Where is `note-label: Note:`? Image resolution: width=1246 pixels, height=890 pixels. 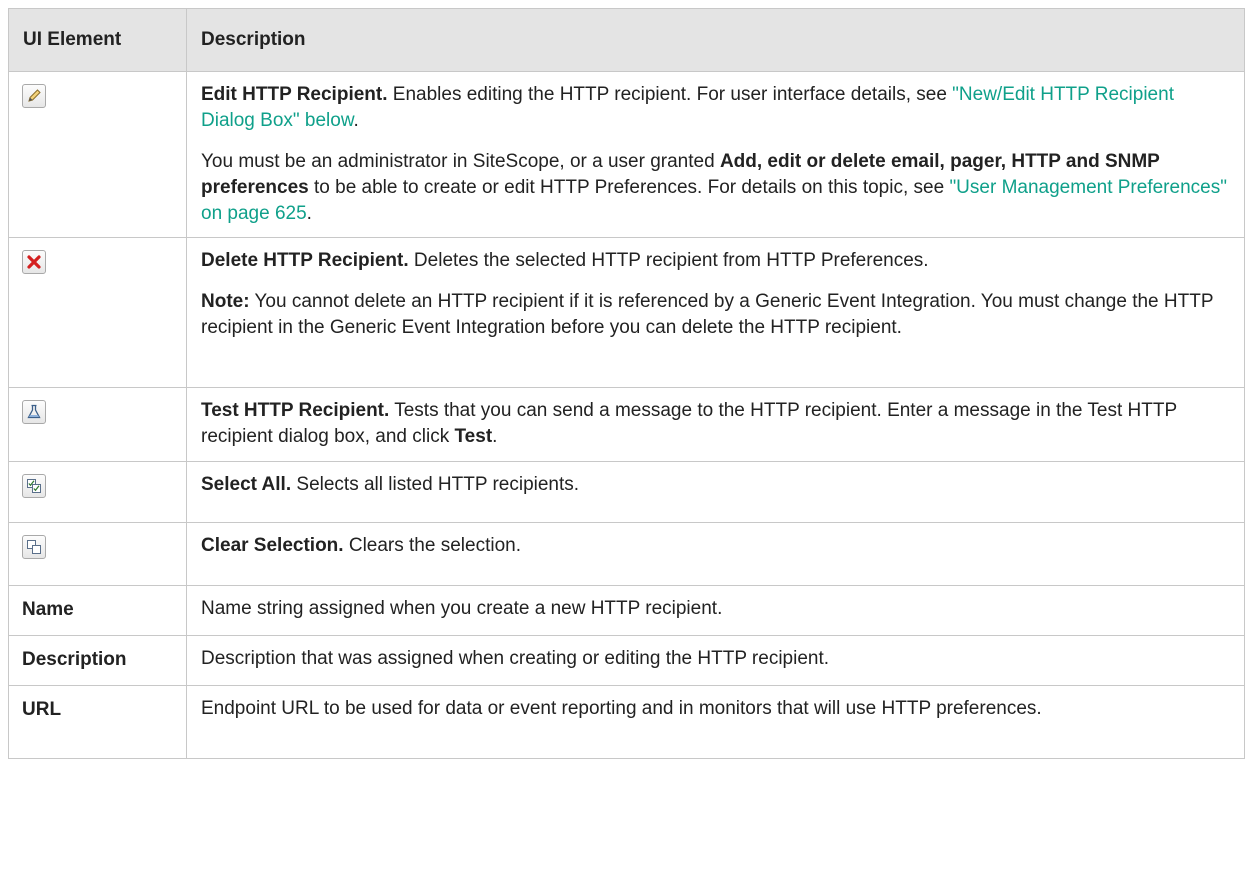
note-label: Note: is located at coordinates (225, 301).